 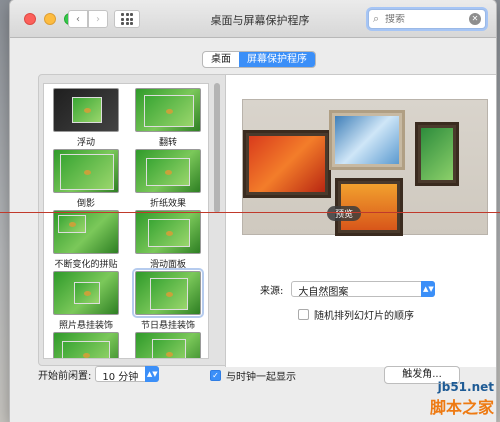 I want to click on idle-time-select: 10 分钟 ▲▼, so click(x=127, y=374).